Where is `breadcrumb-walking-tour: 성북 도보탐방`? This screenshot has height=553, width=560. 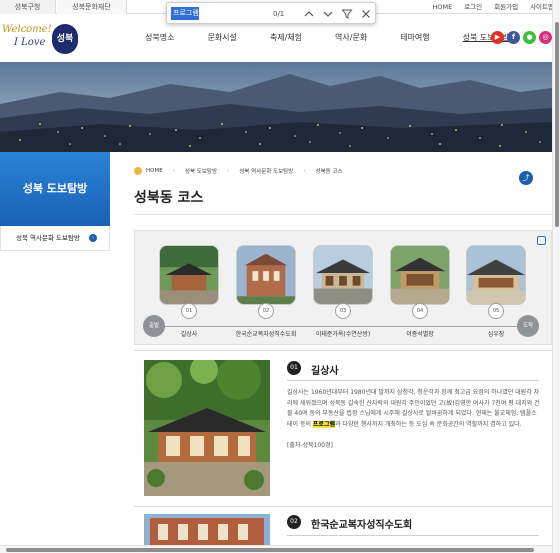
breadcrumb-walking-tour: 성북 도보탐방 is located at coordinates (201, 171).